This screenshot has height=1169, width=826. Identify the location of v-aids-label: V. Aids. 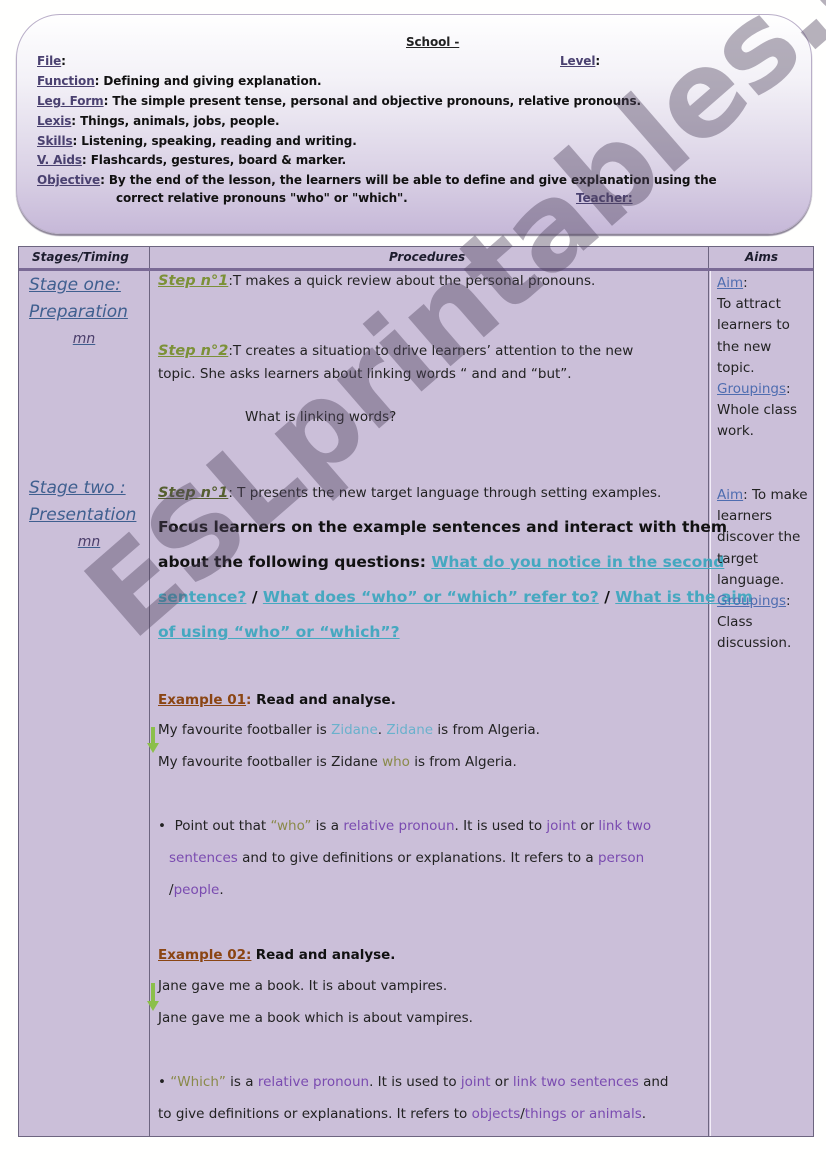
(59, 160).